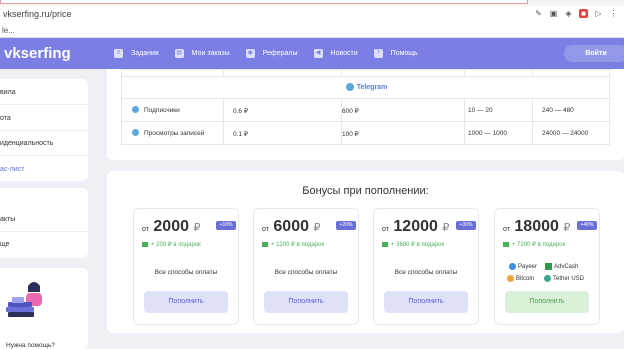 The height and width of the screenshot is (349, 624). Describe the element at coordinates (594, 53) in the screenshot. I see `login-button: Войти` at that location.